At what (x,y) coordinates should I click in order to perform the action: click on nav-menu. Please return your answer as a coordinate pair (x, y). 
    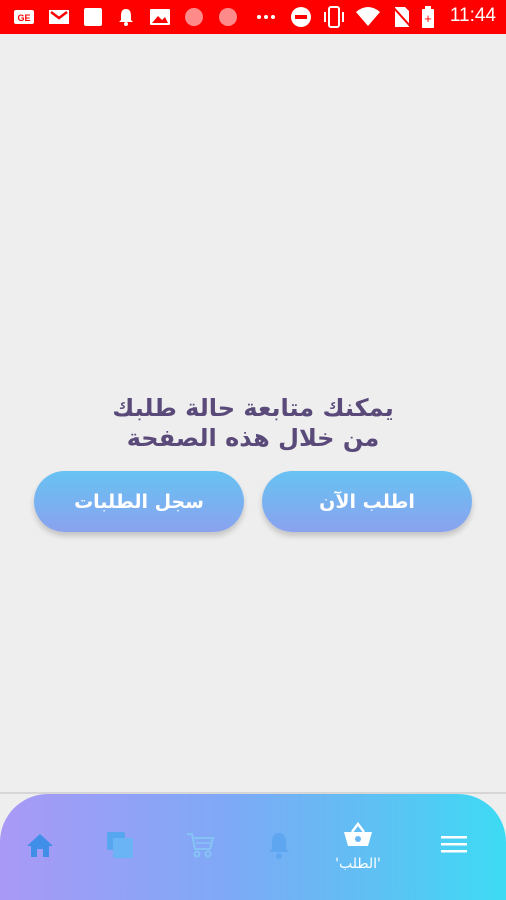
    Looking at the image, I should click on (454, 847).